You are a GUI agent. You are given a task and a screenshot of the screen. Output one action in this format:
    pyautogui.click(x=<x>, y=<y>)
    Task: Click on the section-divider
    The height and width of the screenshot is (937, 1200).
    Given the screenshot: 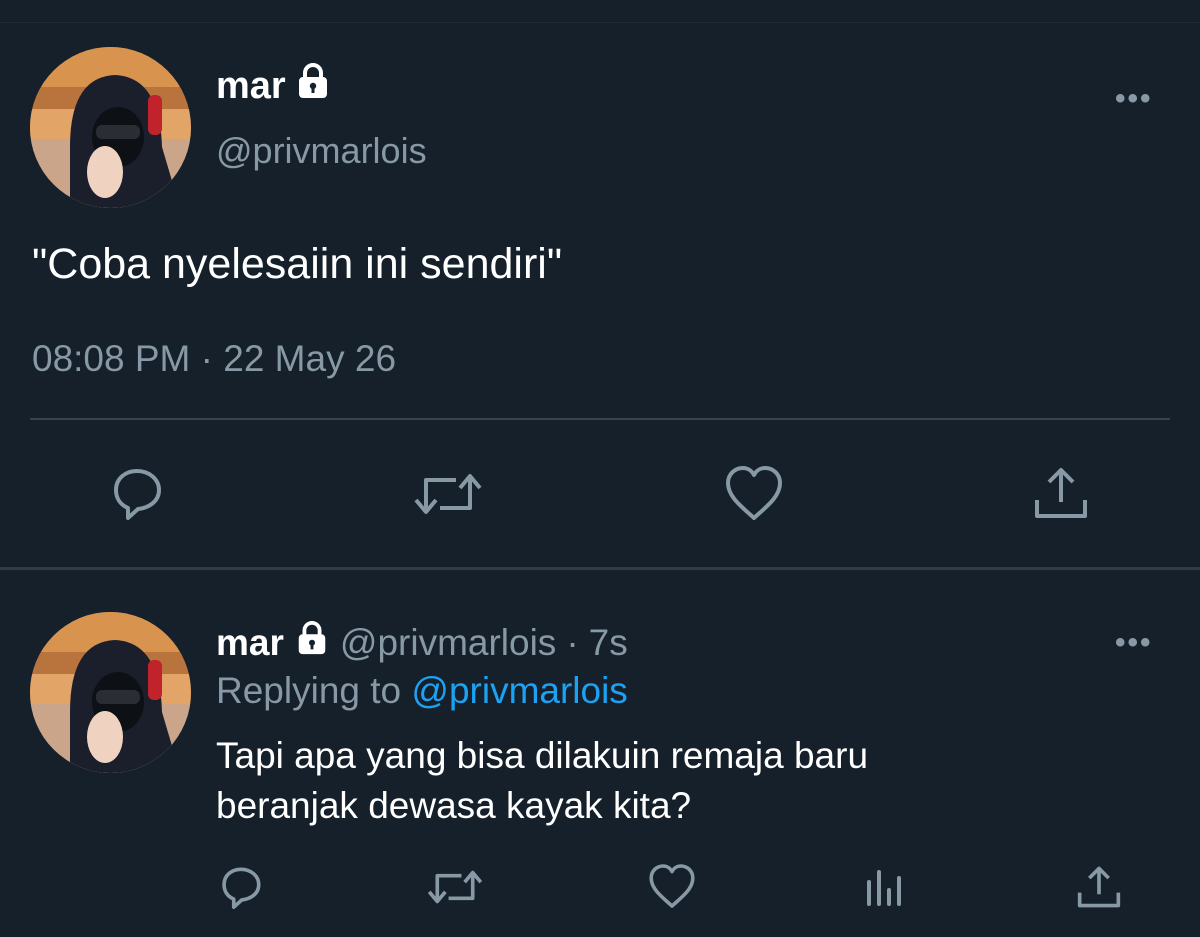 What is the action you would take?
    pyautogui.click(x=600, y=568)
    